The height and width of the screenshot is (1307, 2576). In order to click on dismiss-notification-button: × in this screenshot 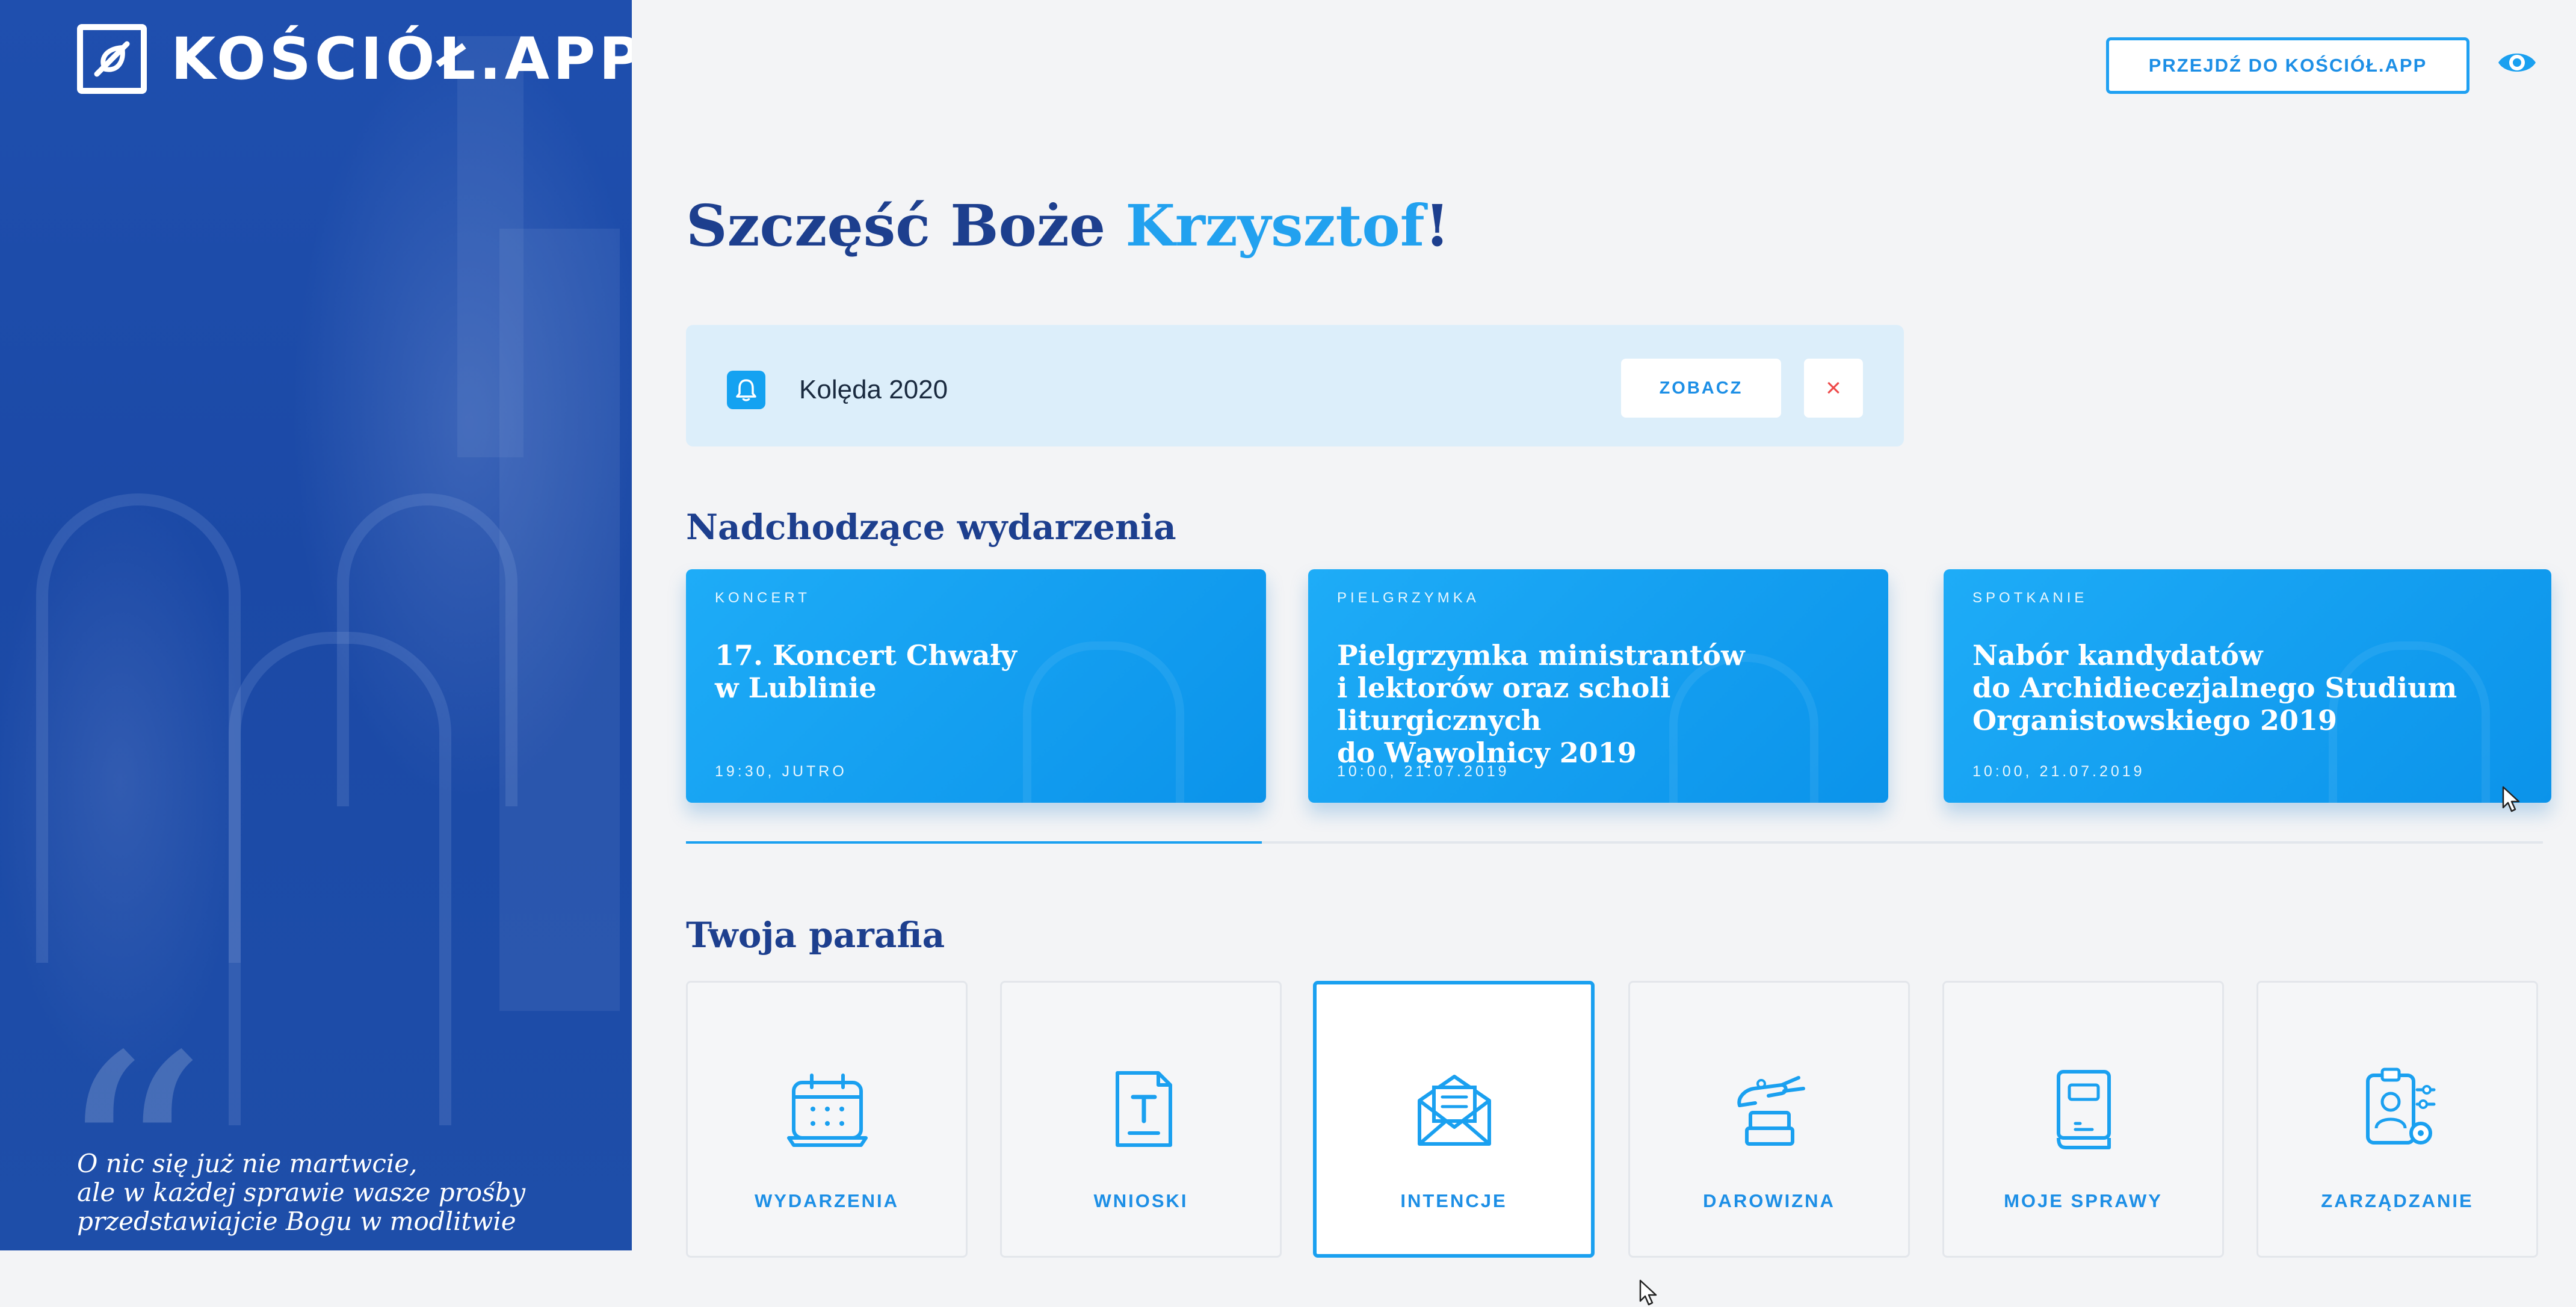, I will do `click(1833, 388)`.